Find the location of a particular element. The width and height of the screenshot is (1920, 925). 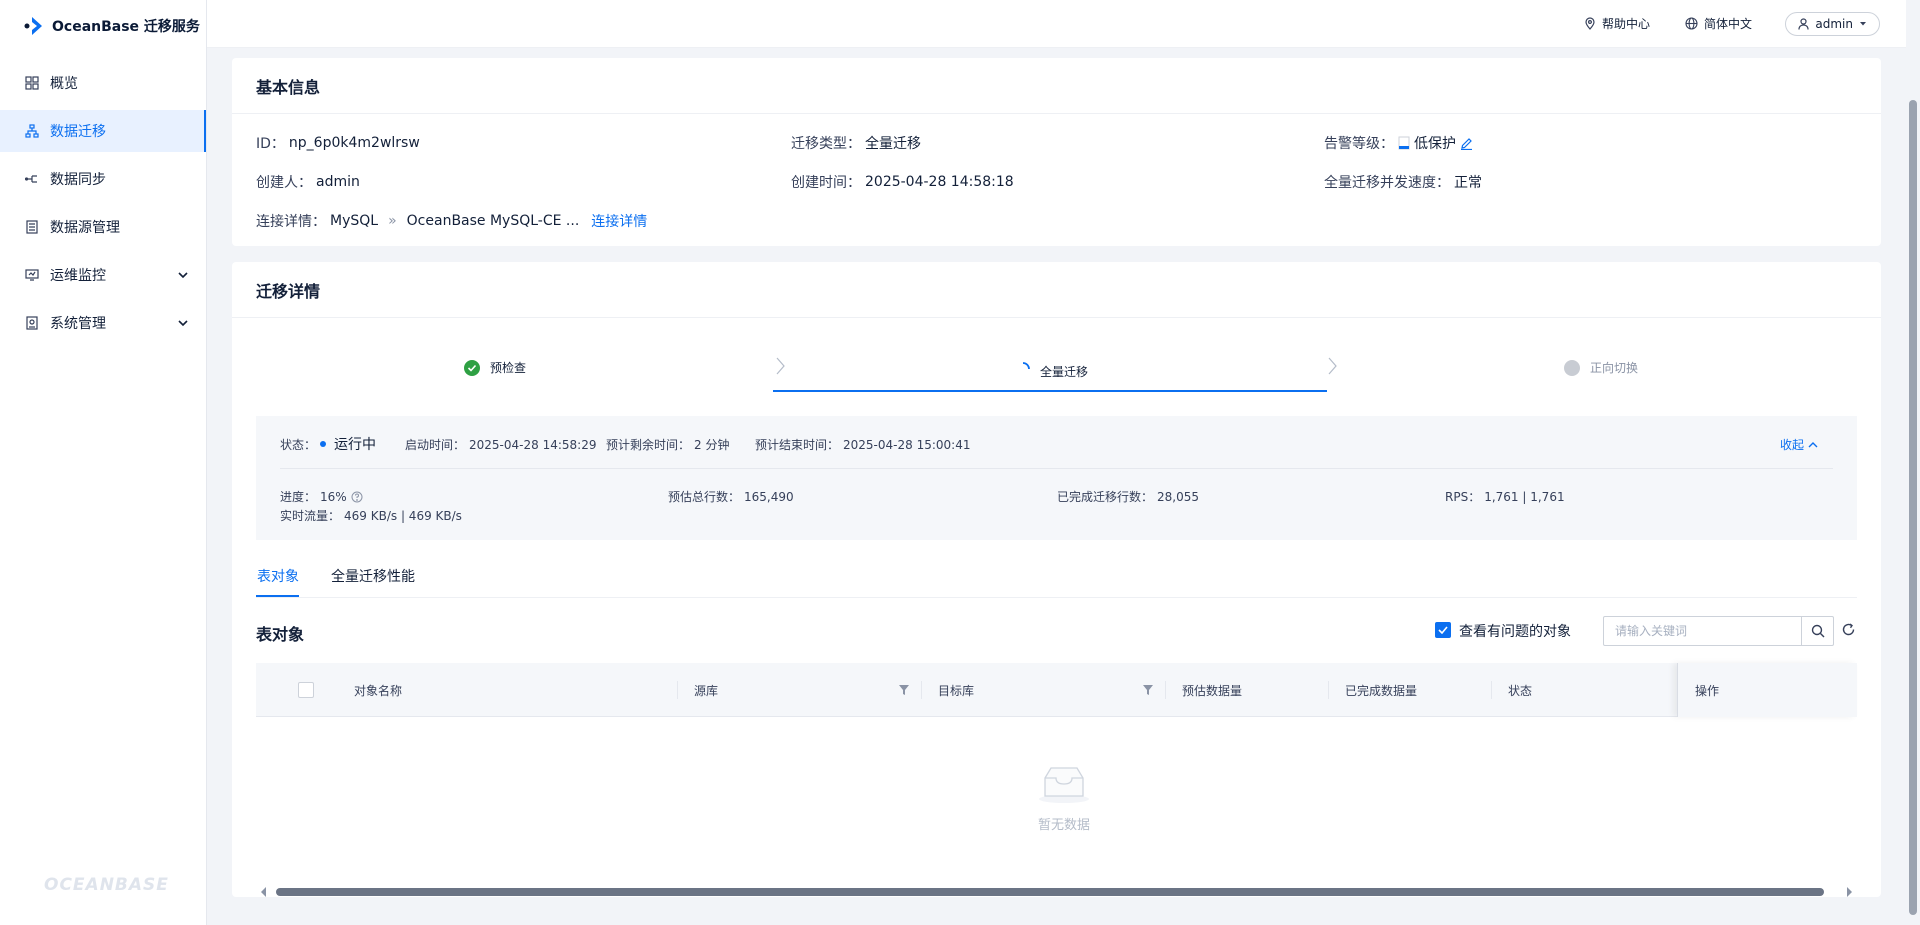

step-forward-switch: 正向切换 is located at coordinates (1601, 367).